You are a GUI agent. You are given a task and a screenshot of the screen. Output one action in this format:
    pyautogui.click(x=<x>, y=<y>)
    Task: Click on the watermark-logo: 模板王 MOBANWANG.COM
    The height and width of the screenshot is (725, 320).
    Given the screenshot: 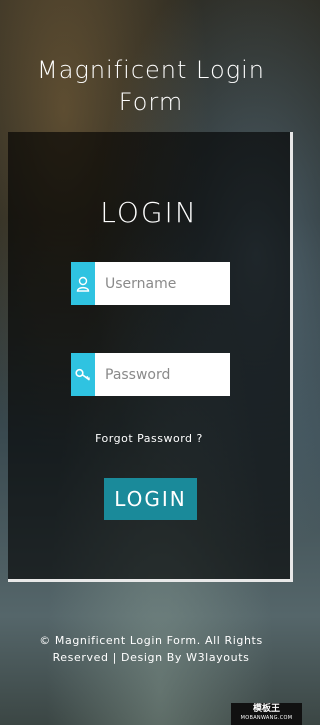 What is the action you would take?
    pyautogui.click(x=266, y=714)
    